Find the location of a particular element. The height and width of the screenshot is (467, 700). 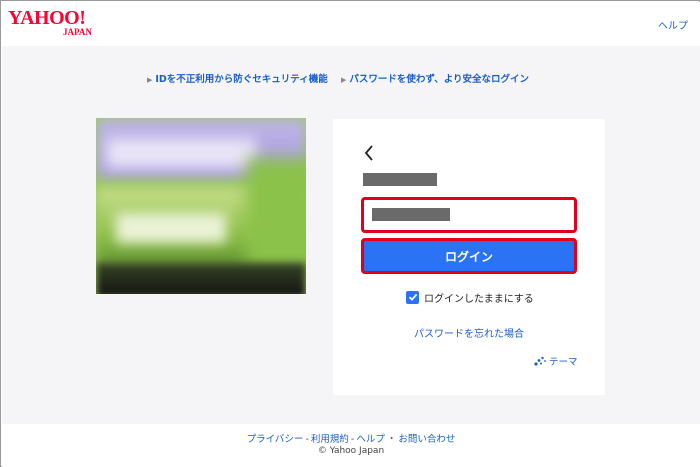

keep-login-checkbox is located at coordinates (412, 297).